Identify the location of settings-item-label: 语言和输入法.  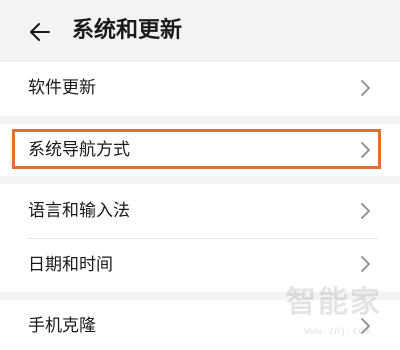
(79, 211).